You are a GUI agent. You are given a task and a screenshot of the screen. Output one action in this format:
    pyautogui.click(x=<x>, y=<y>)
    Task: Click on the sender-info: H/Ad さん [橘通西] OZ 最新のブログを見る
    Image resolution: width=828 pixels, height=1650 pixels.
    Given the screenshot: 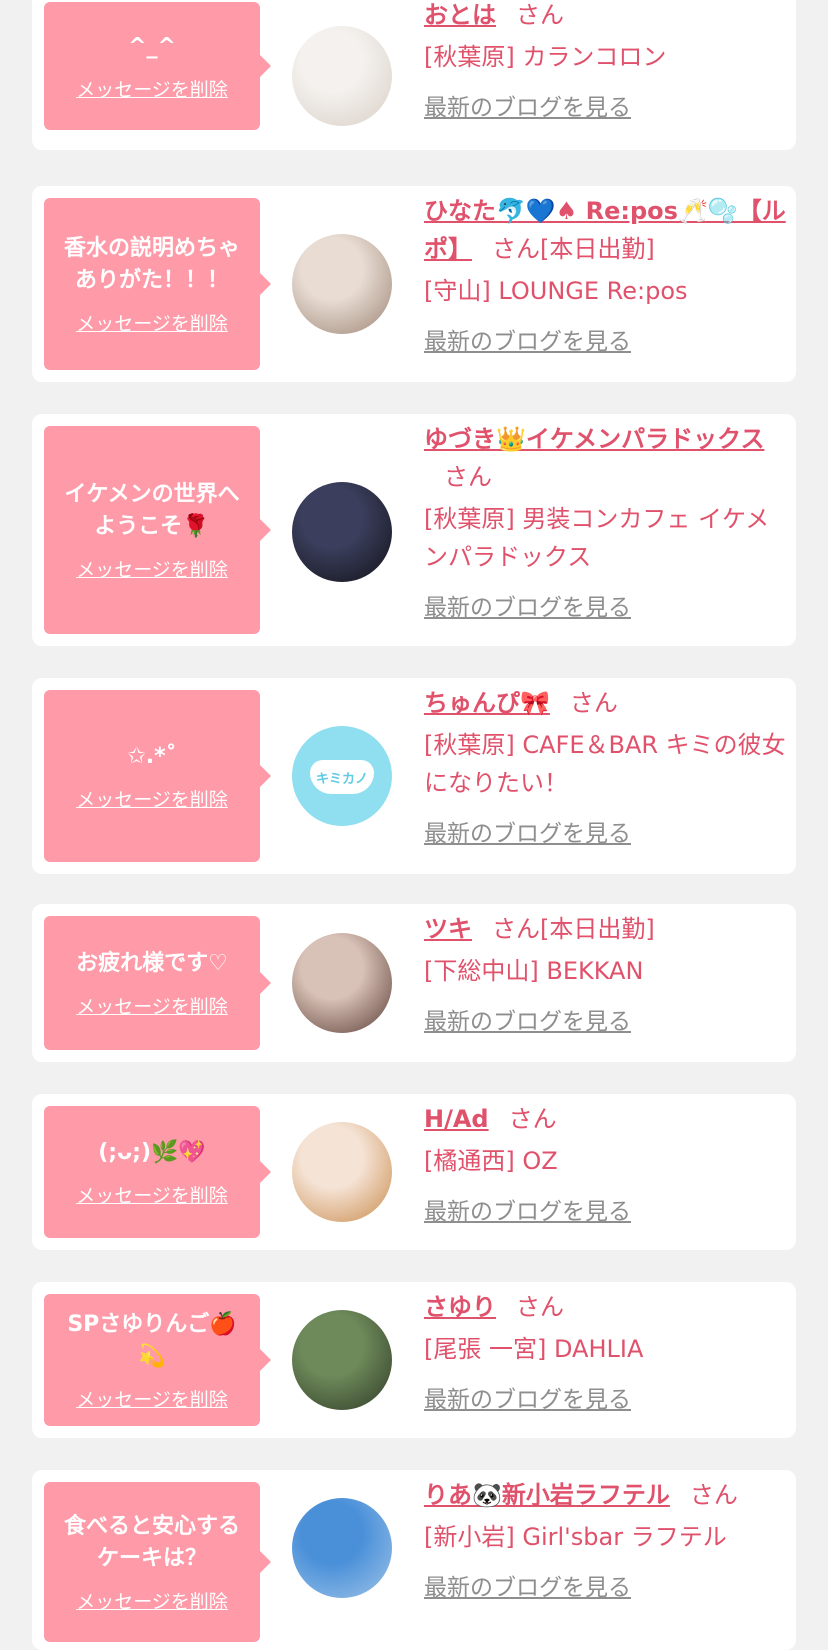 What is the action you would take?
    pyautogui.click(x=605, y=1163)
    